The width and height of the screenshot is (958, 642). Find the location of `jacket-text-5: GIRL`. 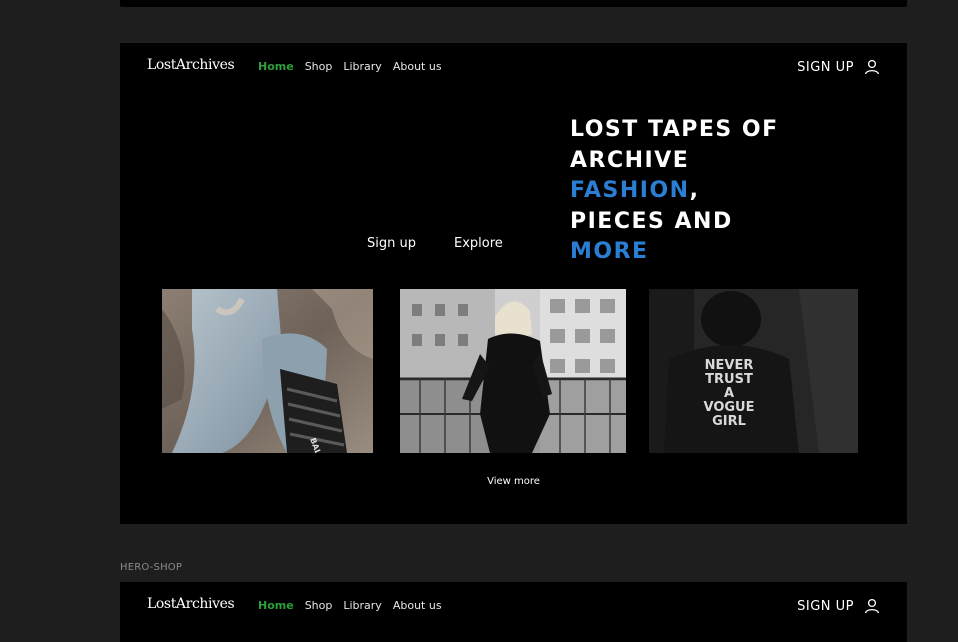

jacket-text-5: GIRL is located at coordinates (729, 421).